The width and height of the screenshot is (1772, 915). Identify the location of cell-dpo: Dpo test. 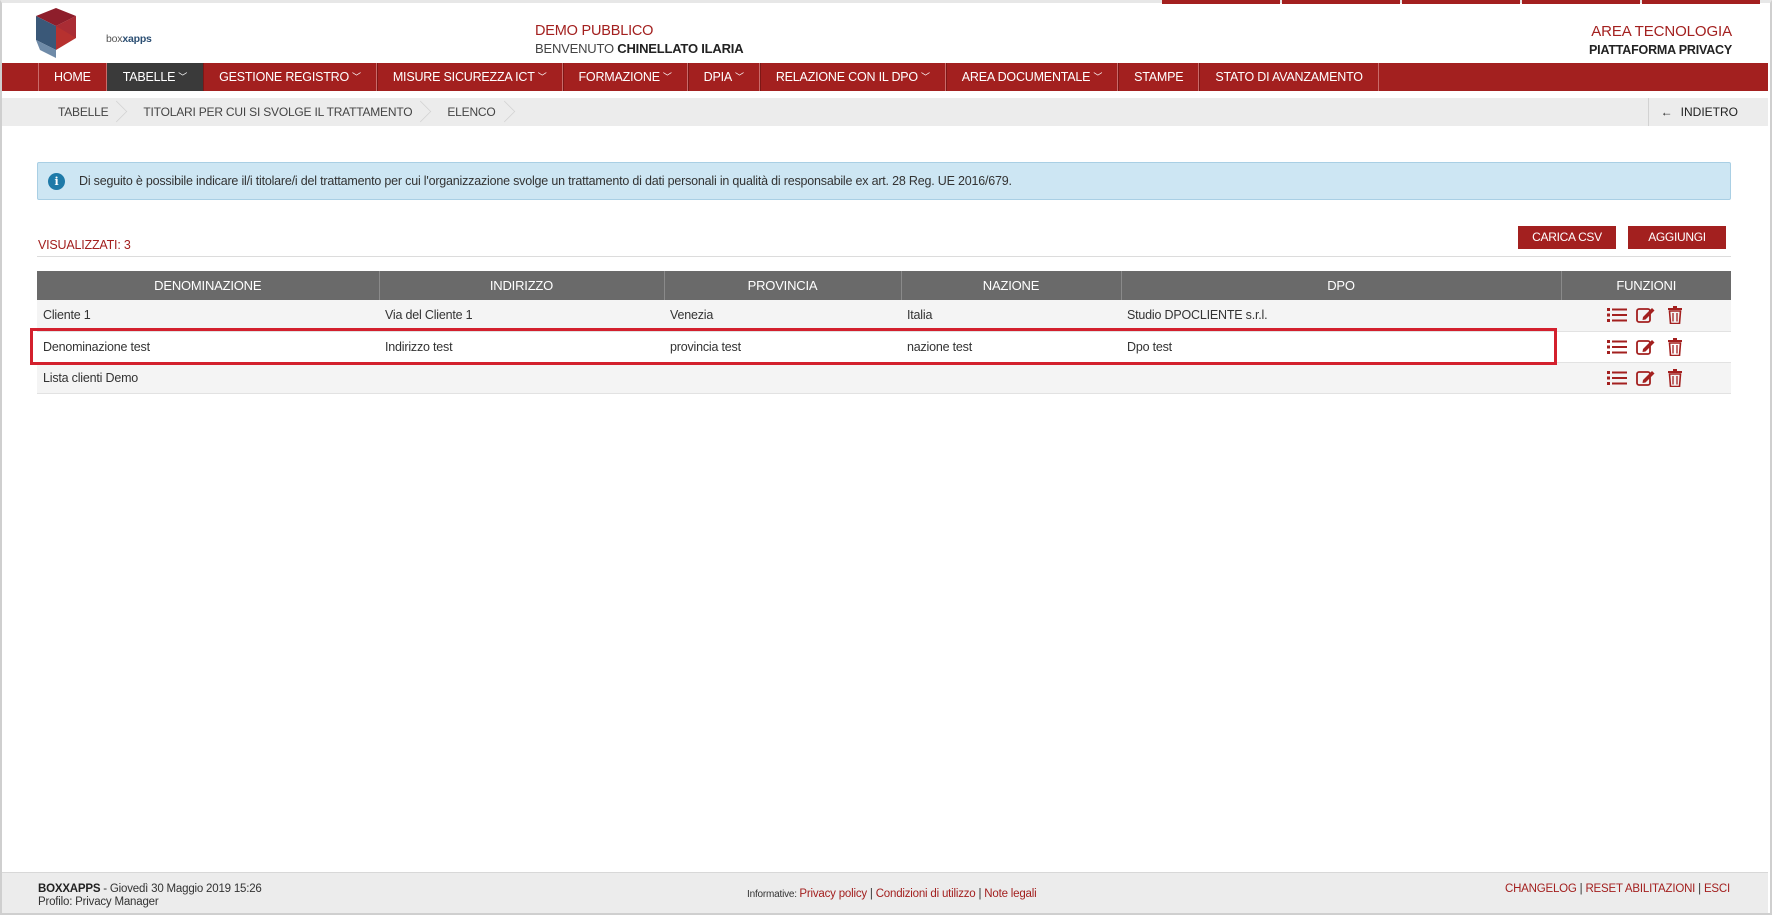
(1341, 347).